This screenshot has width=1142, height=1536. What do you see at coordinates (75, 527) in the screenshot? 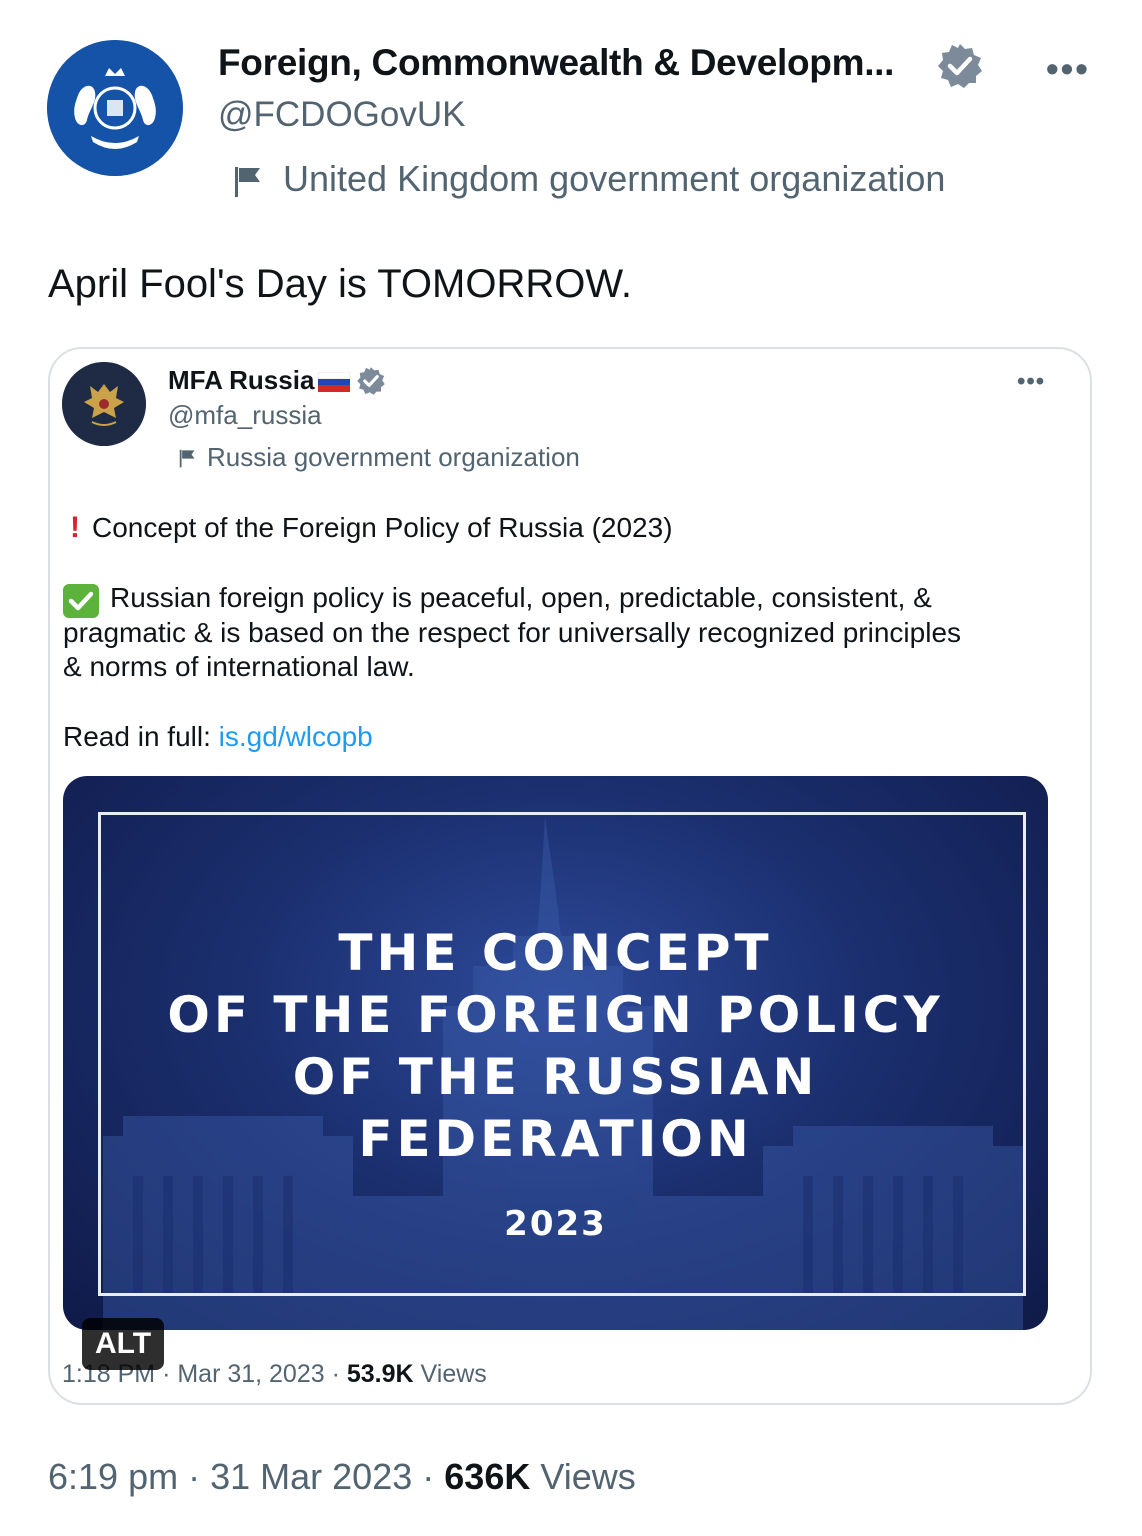
I see `exclamation-icon: !` at bounding box center [75, 527].